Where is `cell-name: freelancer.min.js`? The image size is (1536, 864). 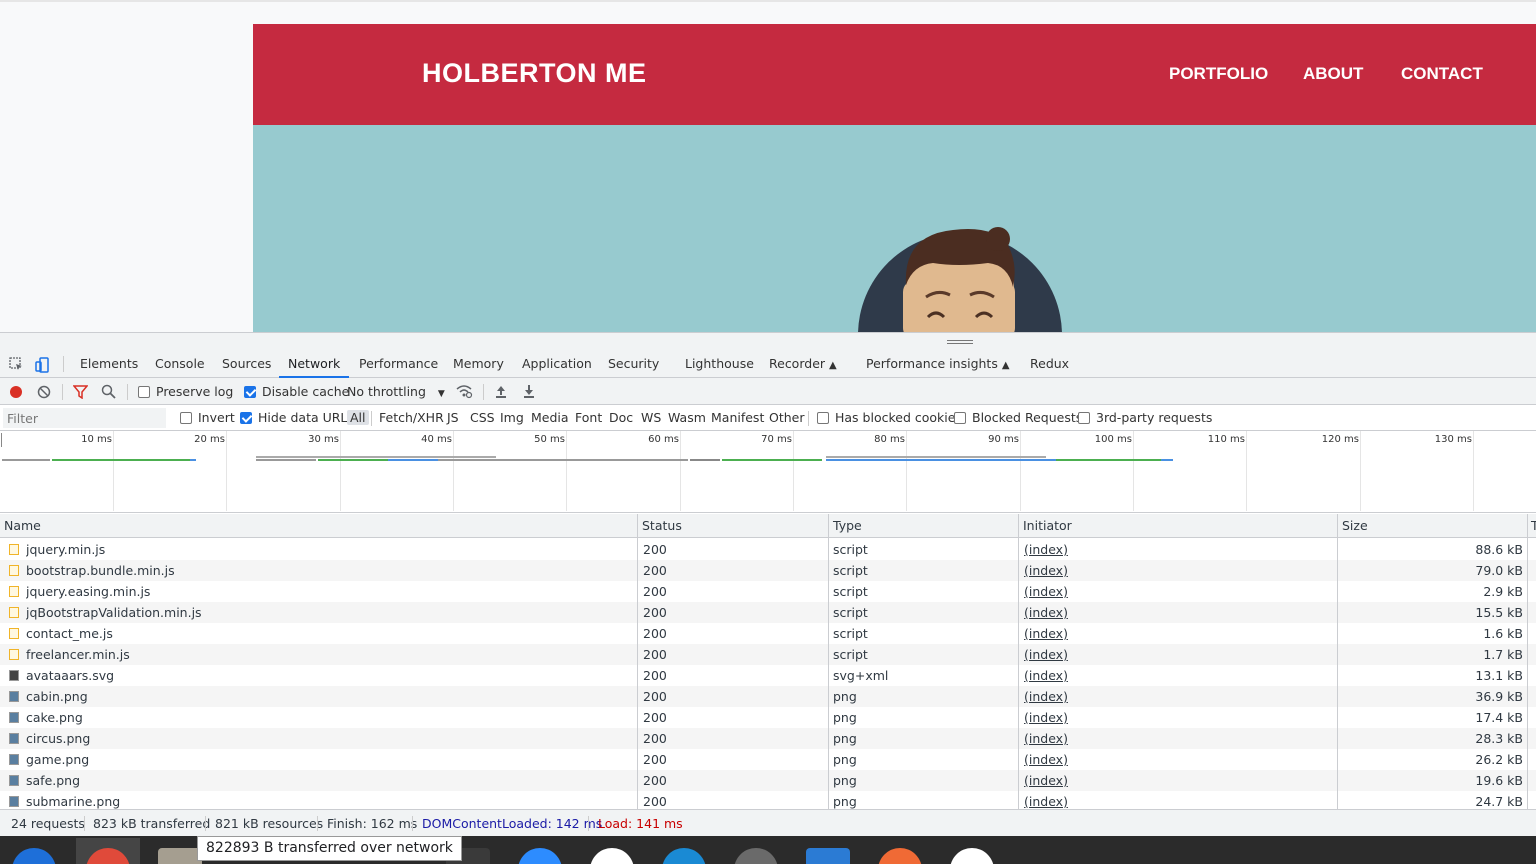
cell-name: freelancer.min.js is located at coordinates (78, 654).